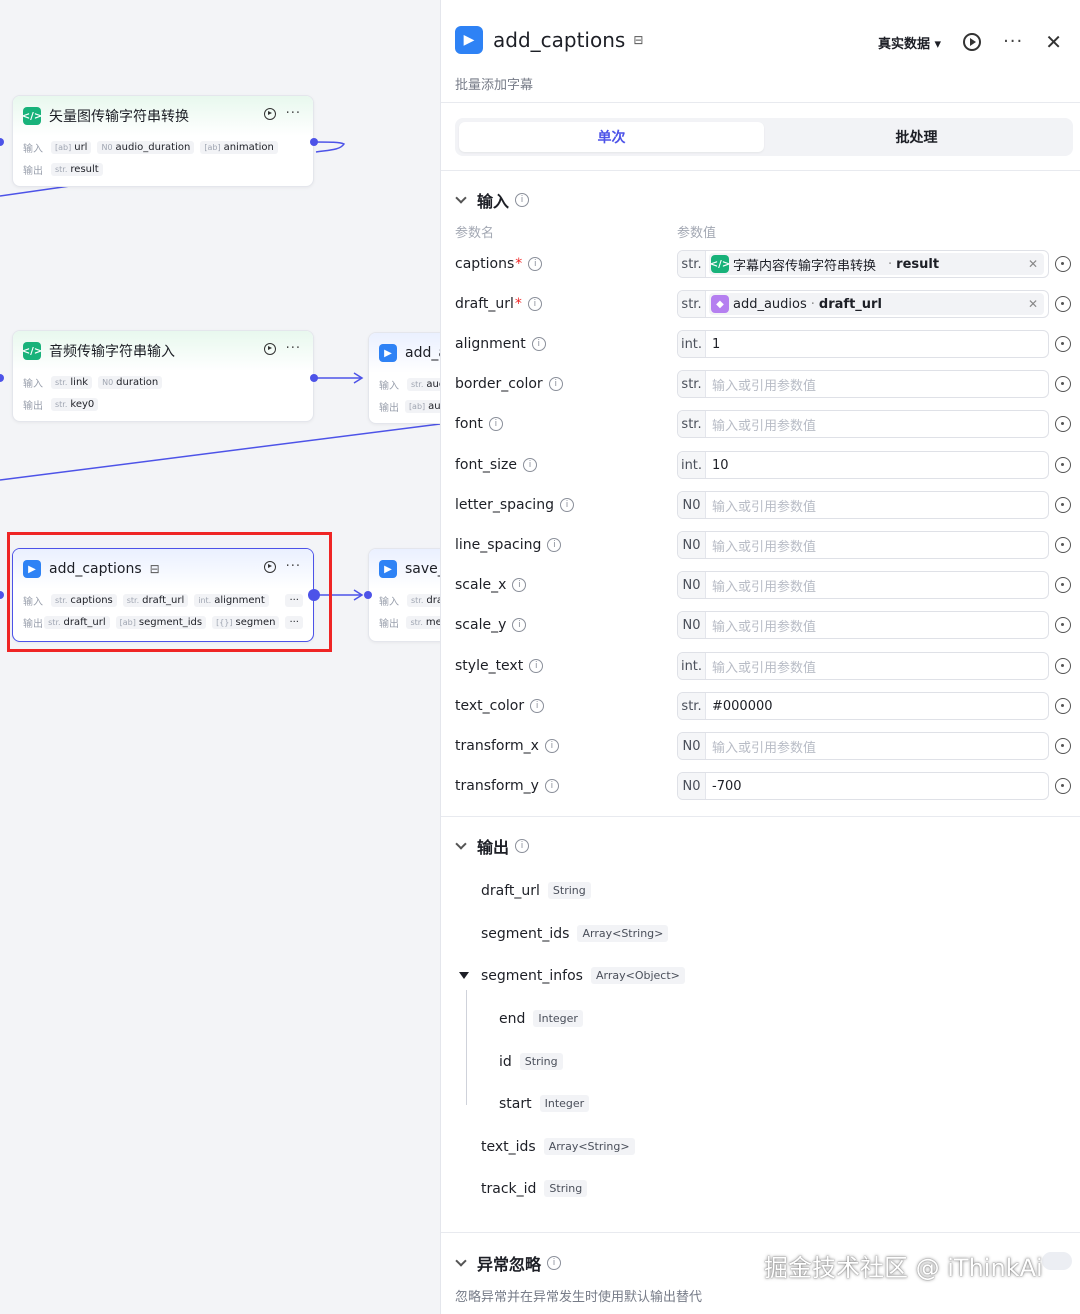 This screenshot has width=1080, height=1314. What do you see at coordinates (692, 465) in the screenshot?
I see `type-badge: int.` at bounding box center [692, 465].